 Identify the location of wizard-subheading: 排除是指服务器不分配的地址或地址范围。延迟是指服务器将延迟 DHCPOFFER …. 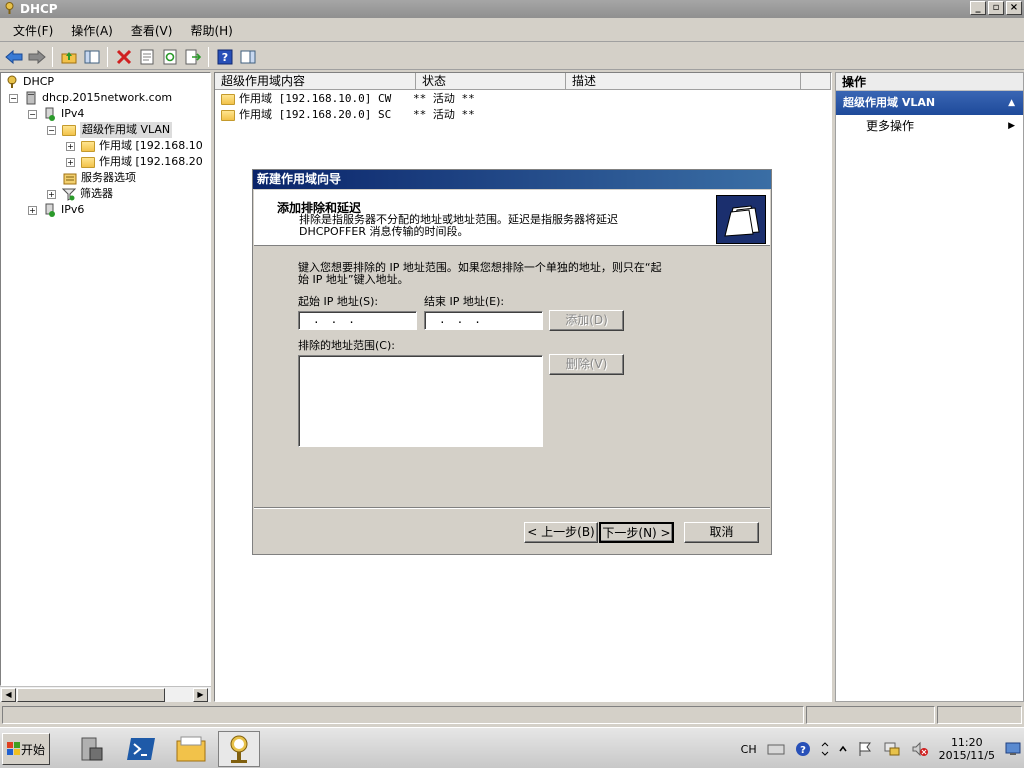
(489, 226).